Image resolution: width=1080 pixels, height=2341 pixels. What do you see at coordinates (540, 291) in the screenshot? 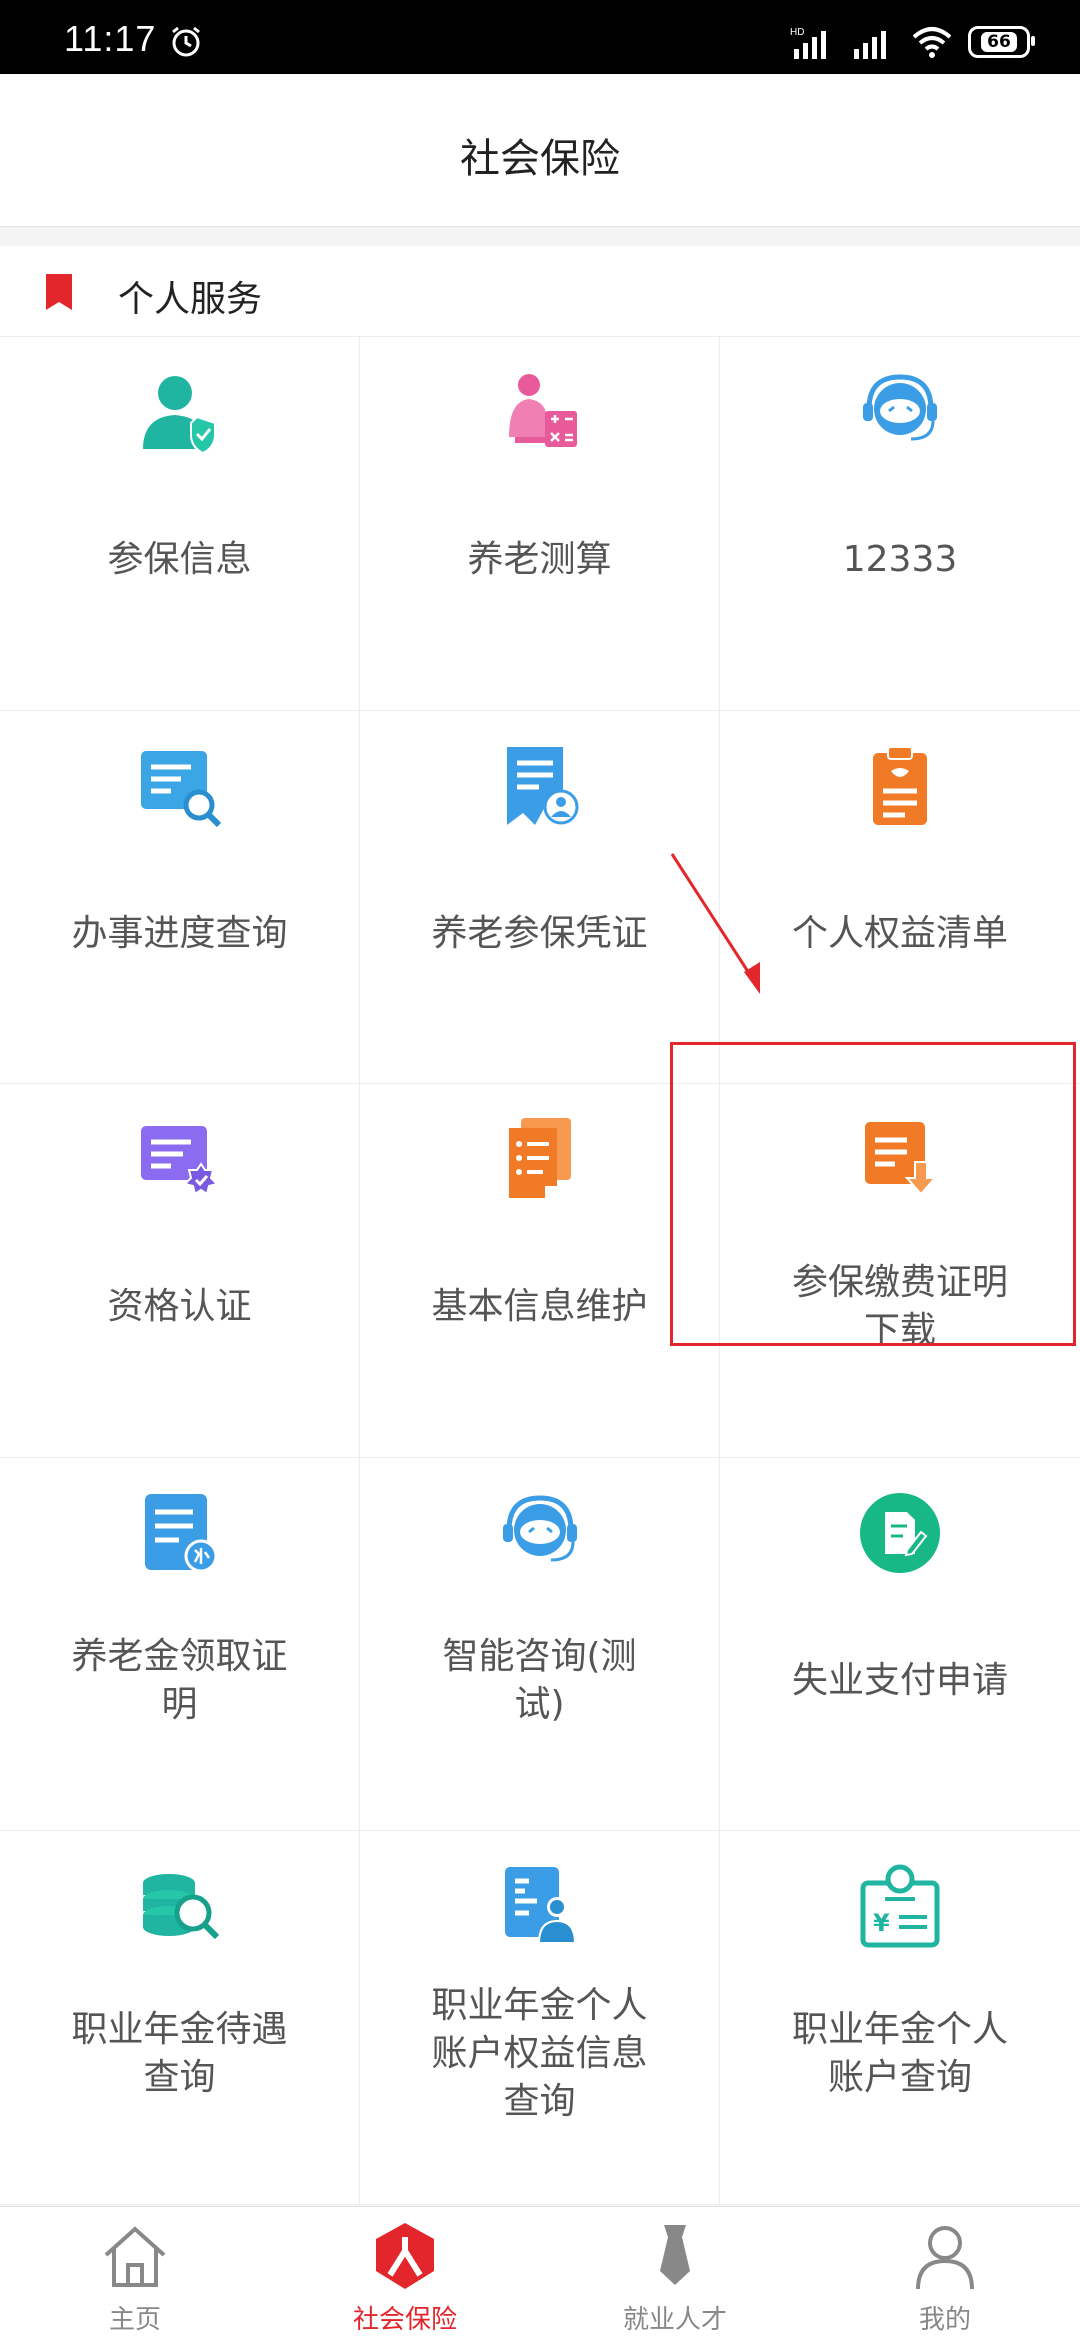
I see `section-header: 个人服务` at bounding box center [540, 291].